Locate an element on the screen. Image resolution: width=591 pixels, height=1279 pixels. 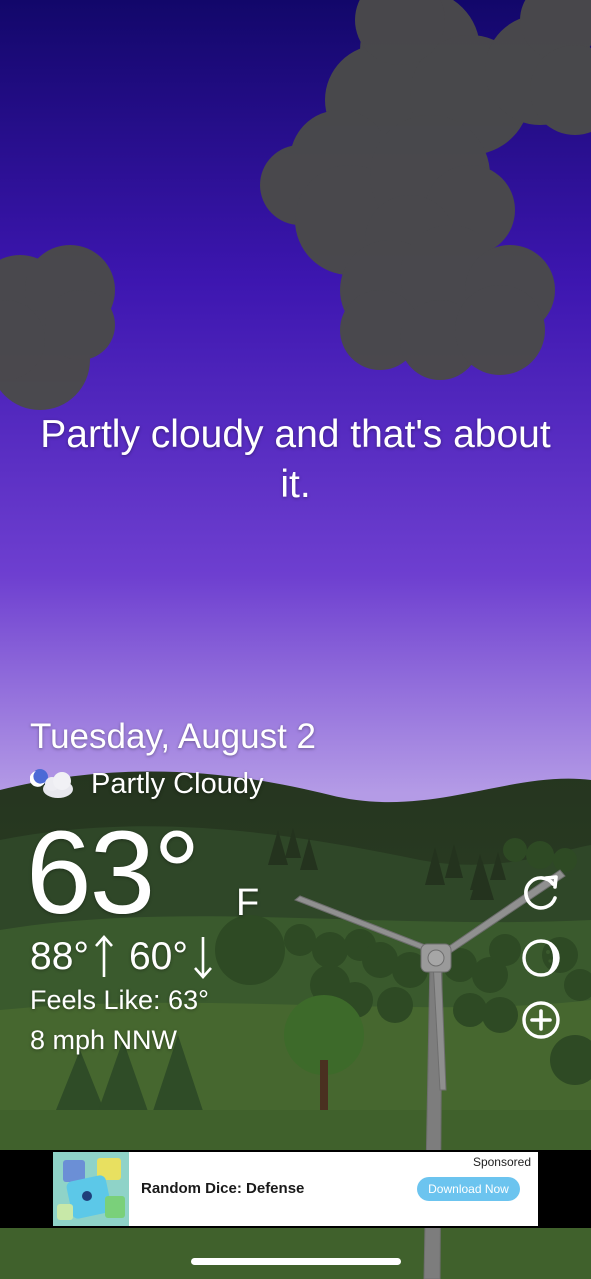
condition-label: Partly Cloudy is located at coordinates (177, 783).